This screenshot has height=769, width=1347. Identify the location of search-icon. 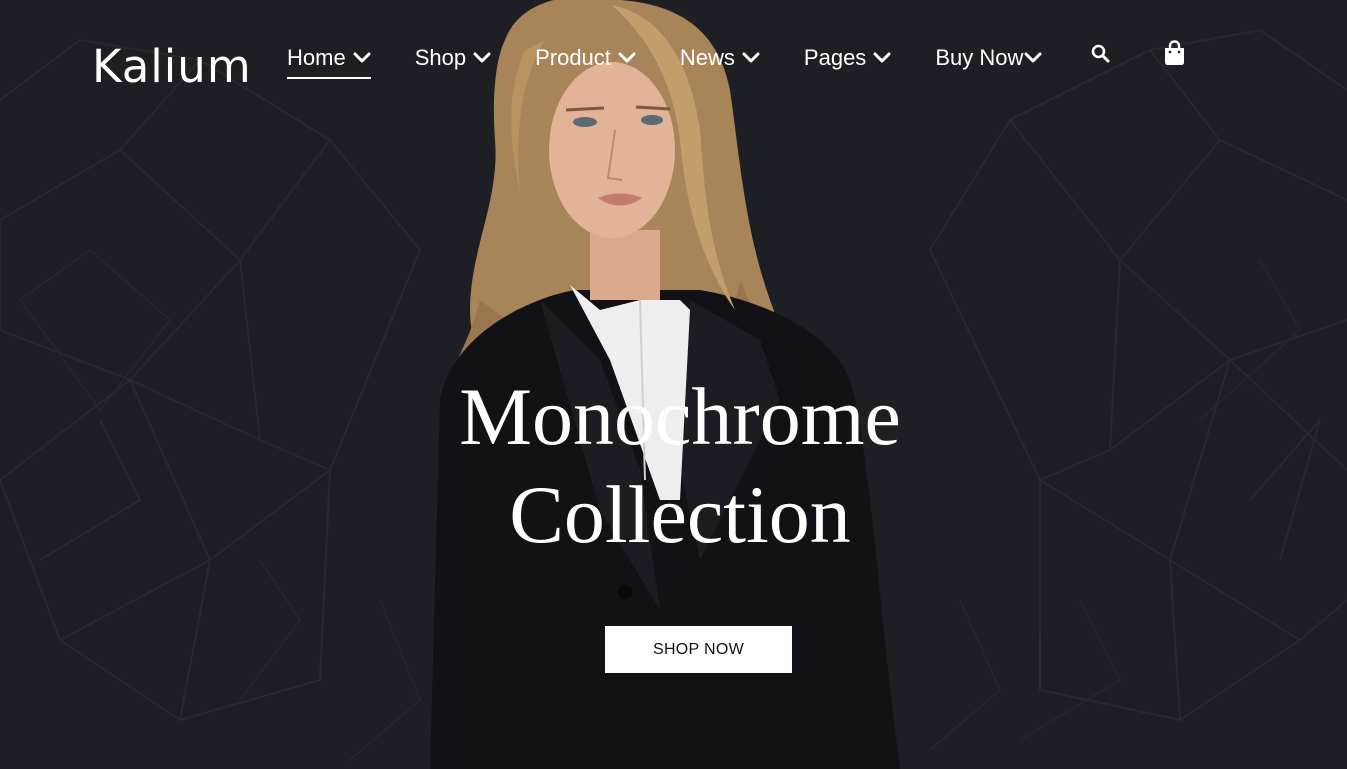
(1100, 53).